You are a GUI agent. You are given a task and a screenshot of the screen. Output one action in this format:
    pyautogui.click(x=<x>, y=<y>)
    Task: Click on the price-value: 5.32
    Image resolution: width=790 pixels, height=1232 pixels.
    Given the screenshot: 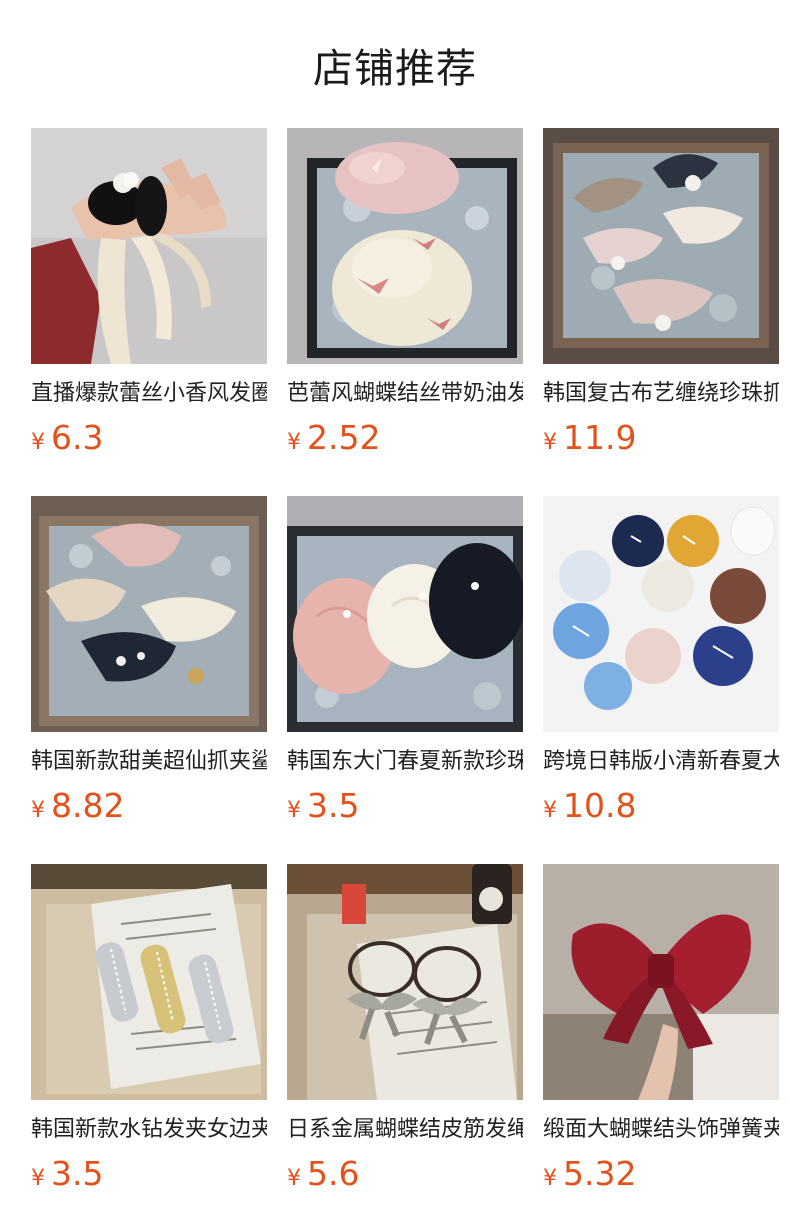 What is the action you would take?
    pyautogui.click(x=600, y=1173)
    